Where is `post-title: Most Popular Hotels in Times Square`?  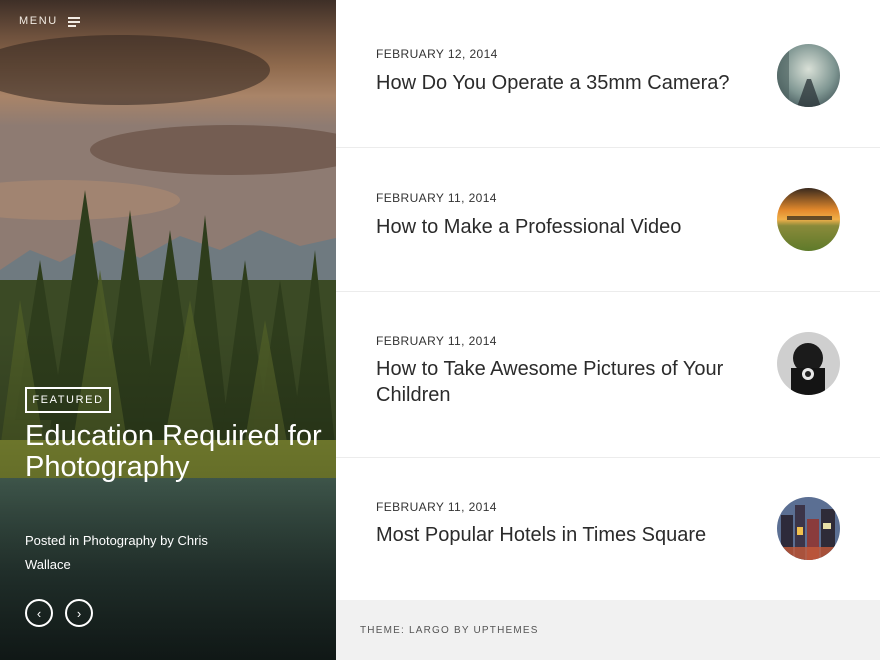
post-title: Most Popular Hotels in Times Square is located at coordinates (566, 535).